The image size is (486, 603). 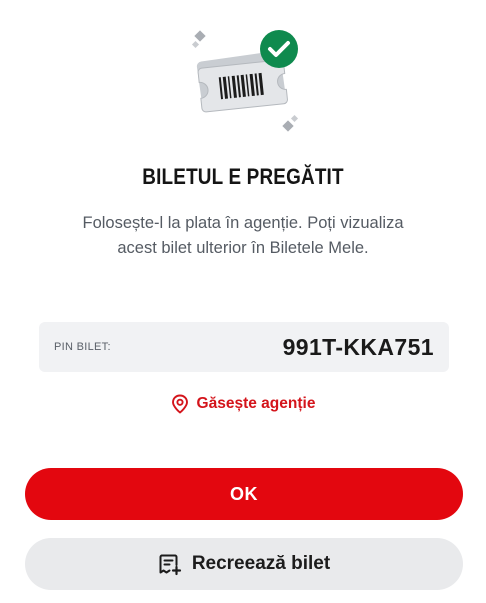 I want to click on find-agency-label: Găsește agenție, so click(x=256, y=403).